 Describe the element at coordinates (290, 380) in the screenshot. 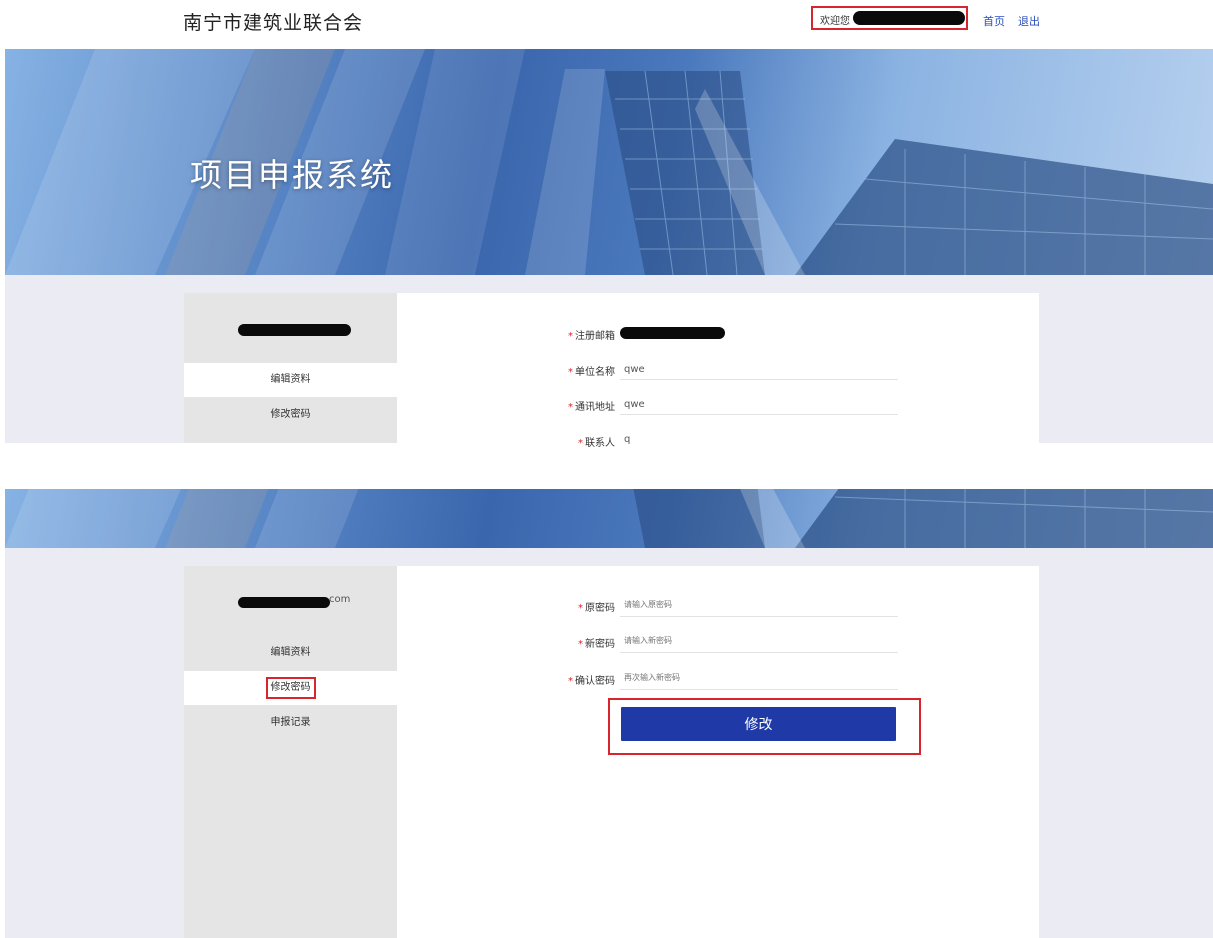

I see `panel1-sidebar-item-edit-profile: 编辑资料` at that location.